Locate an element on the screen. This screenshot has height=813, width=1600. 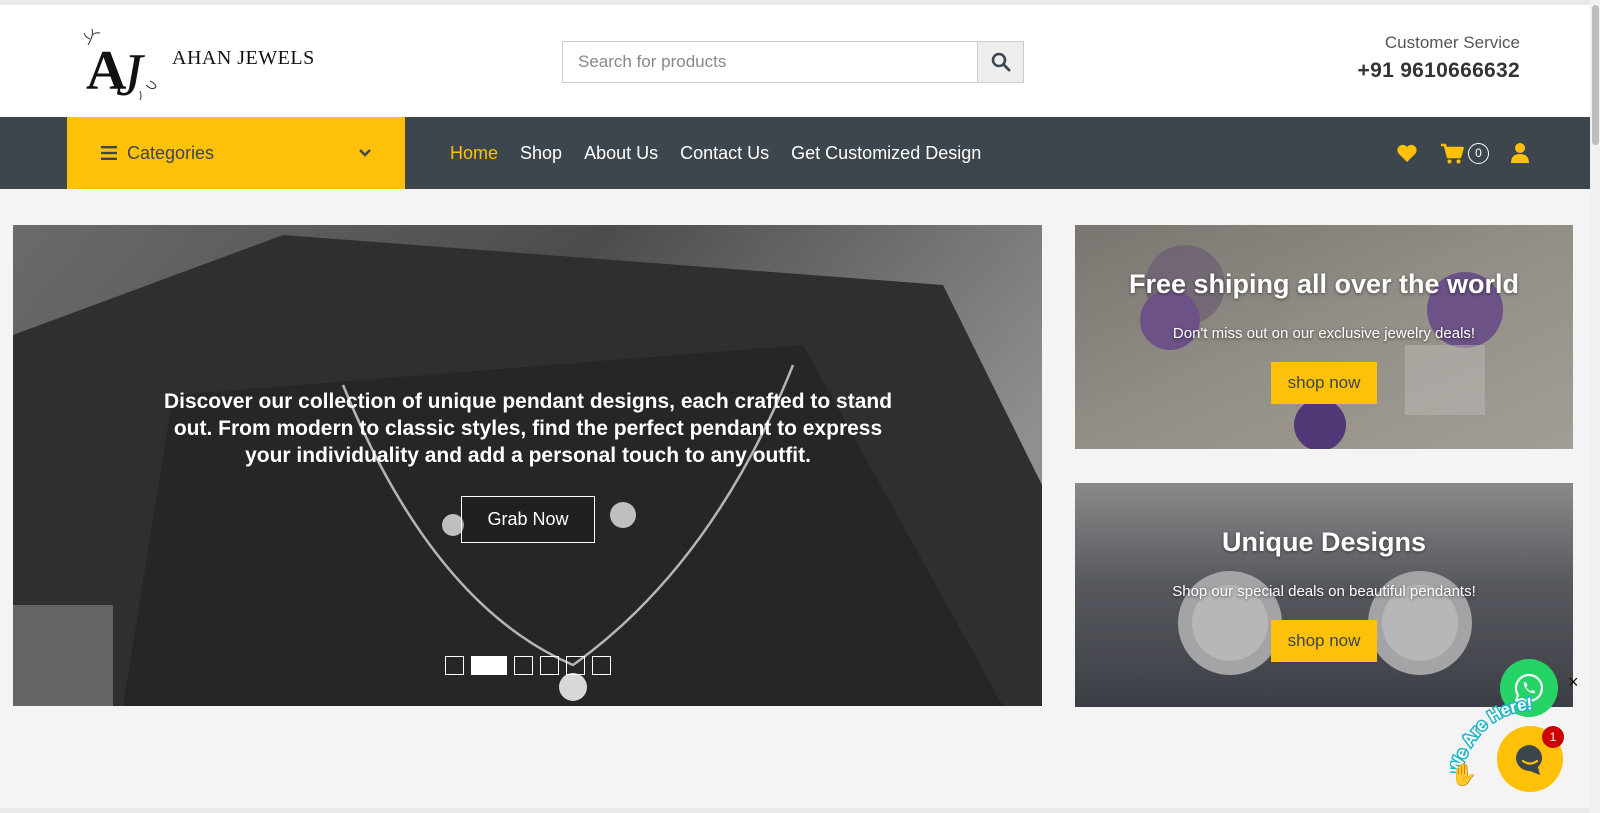
customer-service-phone: +91 9610666632 is located at coordinates (1439, 71).